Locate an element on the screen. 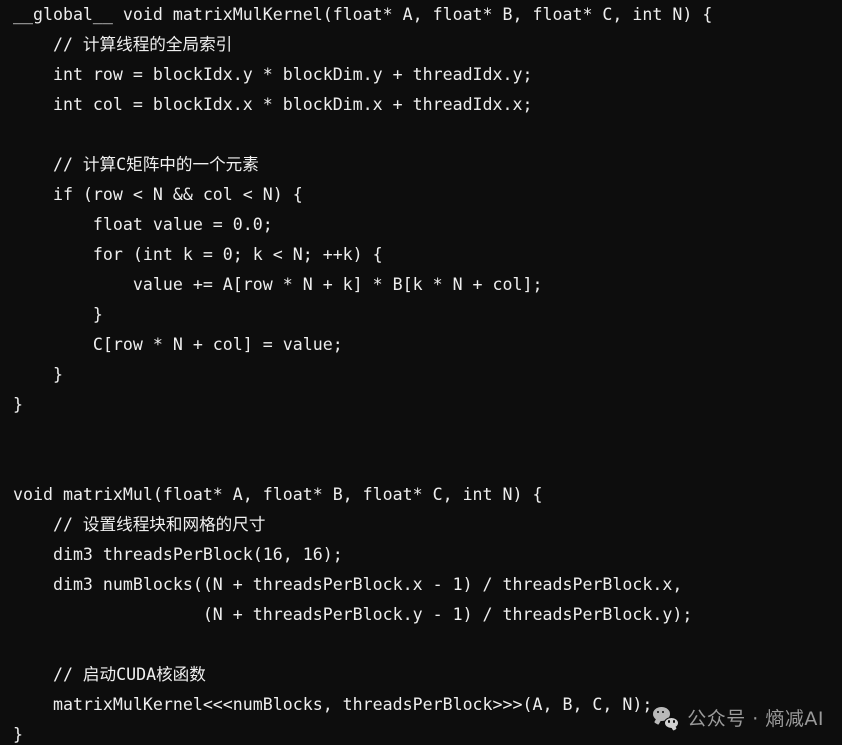 This screenshot has height=745, width=842. code-line: float value = 0.0; is located at coordinates (143, 224).